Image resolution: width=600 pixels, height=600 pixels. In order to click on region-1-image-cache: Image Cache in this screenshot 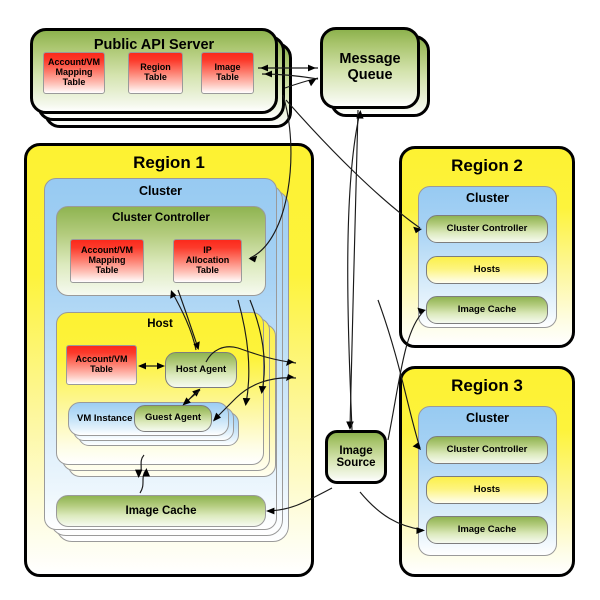, I will do `click(161, 511)`.